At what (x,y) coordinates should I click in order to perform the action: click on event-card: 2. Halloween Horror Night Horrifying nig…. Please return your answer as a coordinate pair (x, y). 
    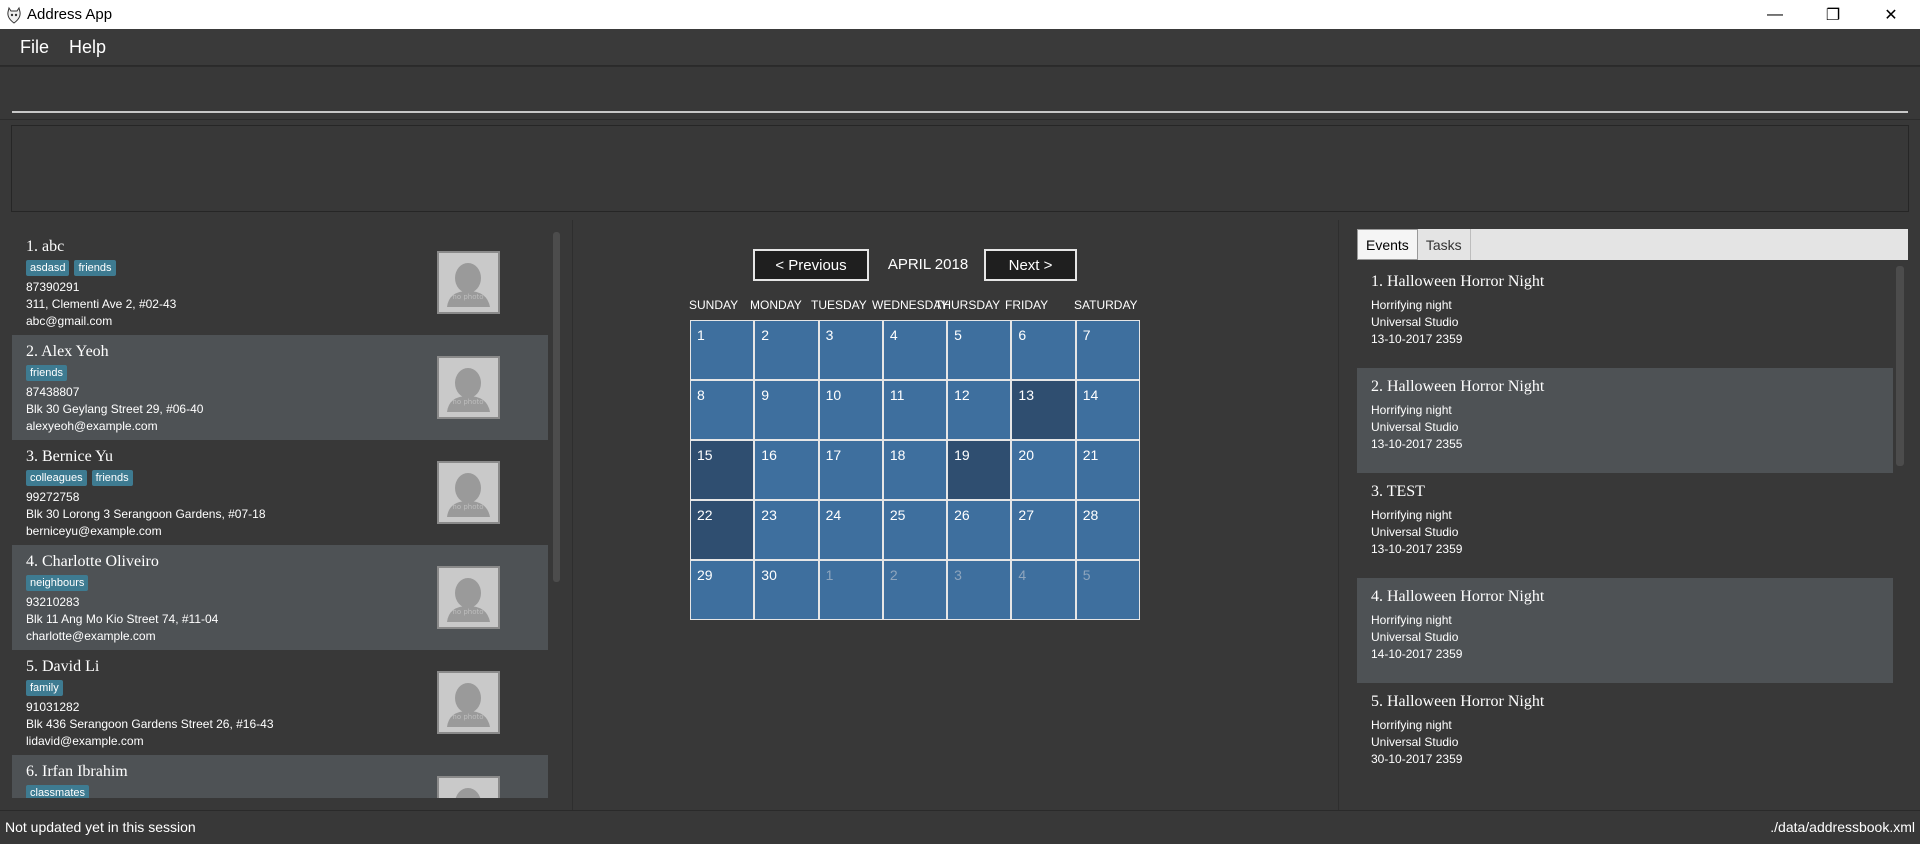
    Looking at the image, I should click on (1625, 420).